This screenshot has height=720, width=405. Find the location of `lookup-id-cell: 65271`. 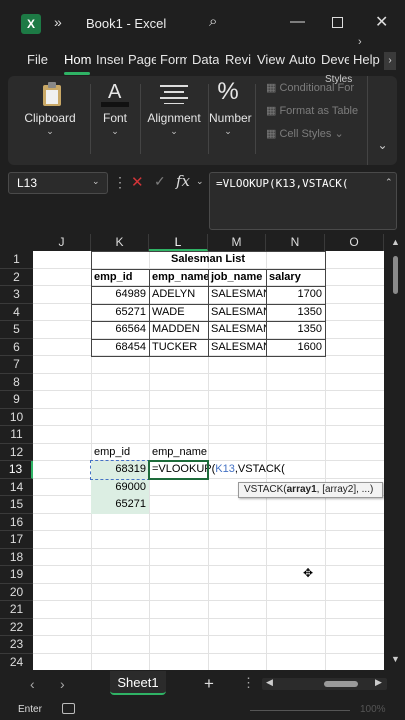

lookup-id-cell: 65271 is located at coordinates (120, 505).